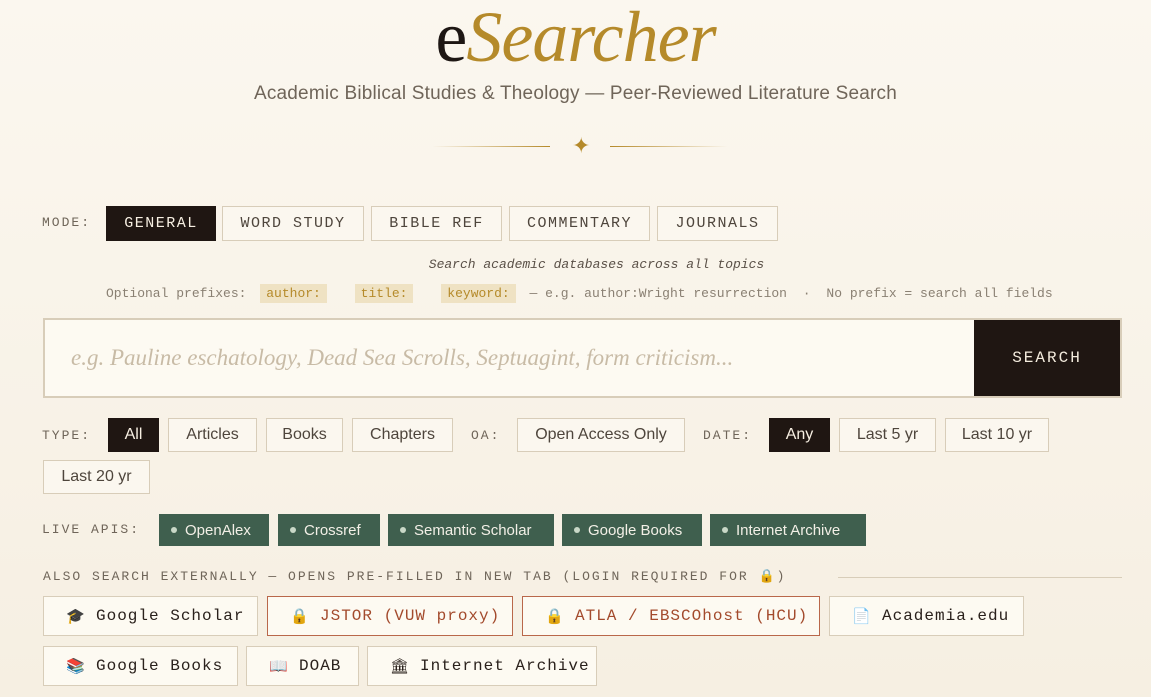 The width and height of the screenshot is (1151, 697). I want to click on api-badge-internet-archive: Internet Archive, so click(788, 530).